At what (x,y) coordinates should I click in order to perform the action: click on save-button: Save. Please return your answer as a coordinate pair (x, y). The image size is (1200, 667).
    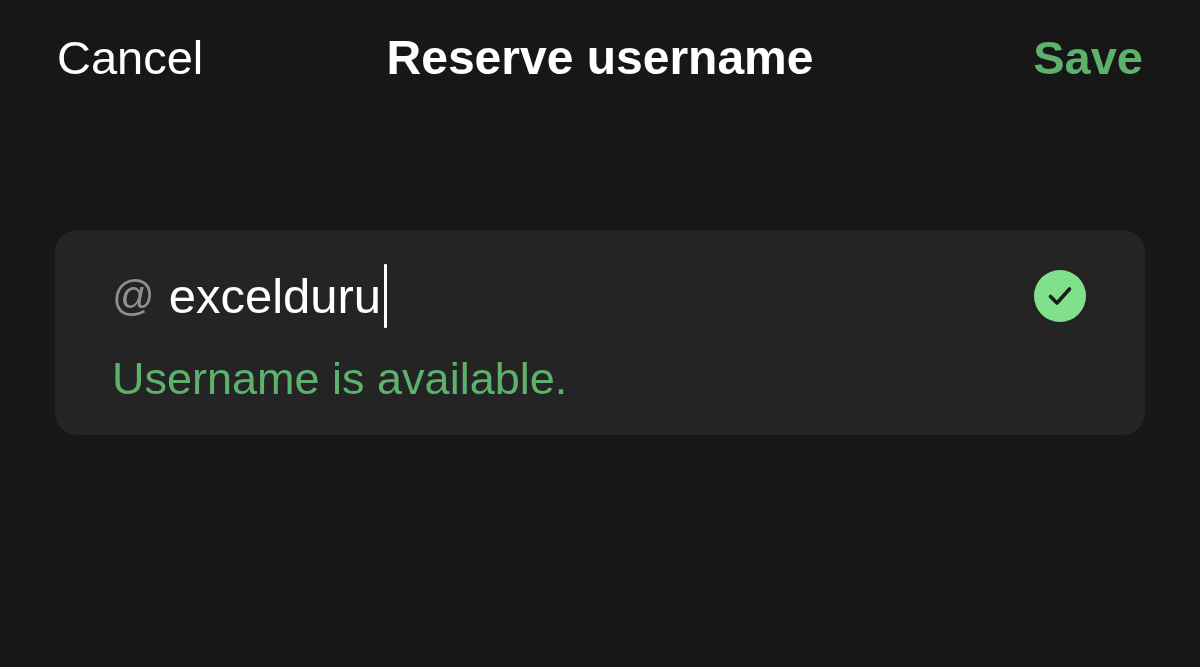
    Looking at the image, I should click on (1088, 58).